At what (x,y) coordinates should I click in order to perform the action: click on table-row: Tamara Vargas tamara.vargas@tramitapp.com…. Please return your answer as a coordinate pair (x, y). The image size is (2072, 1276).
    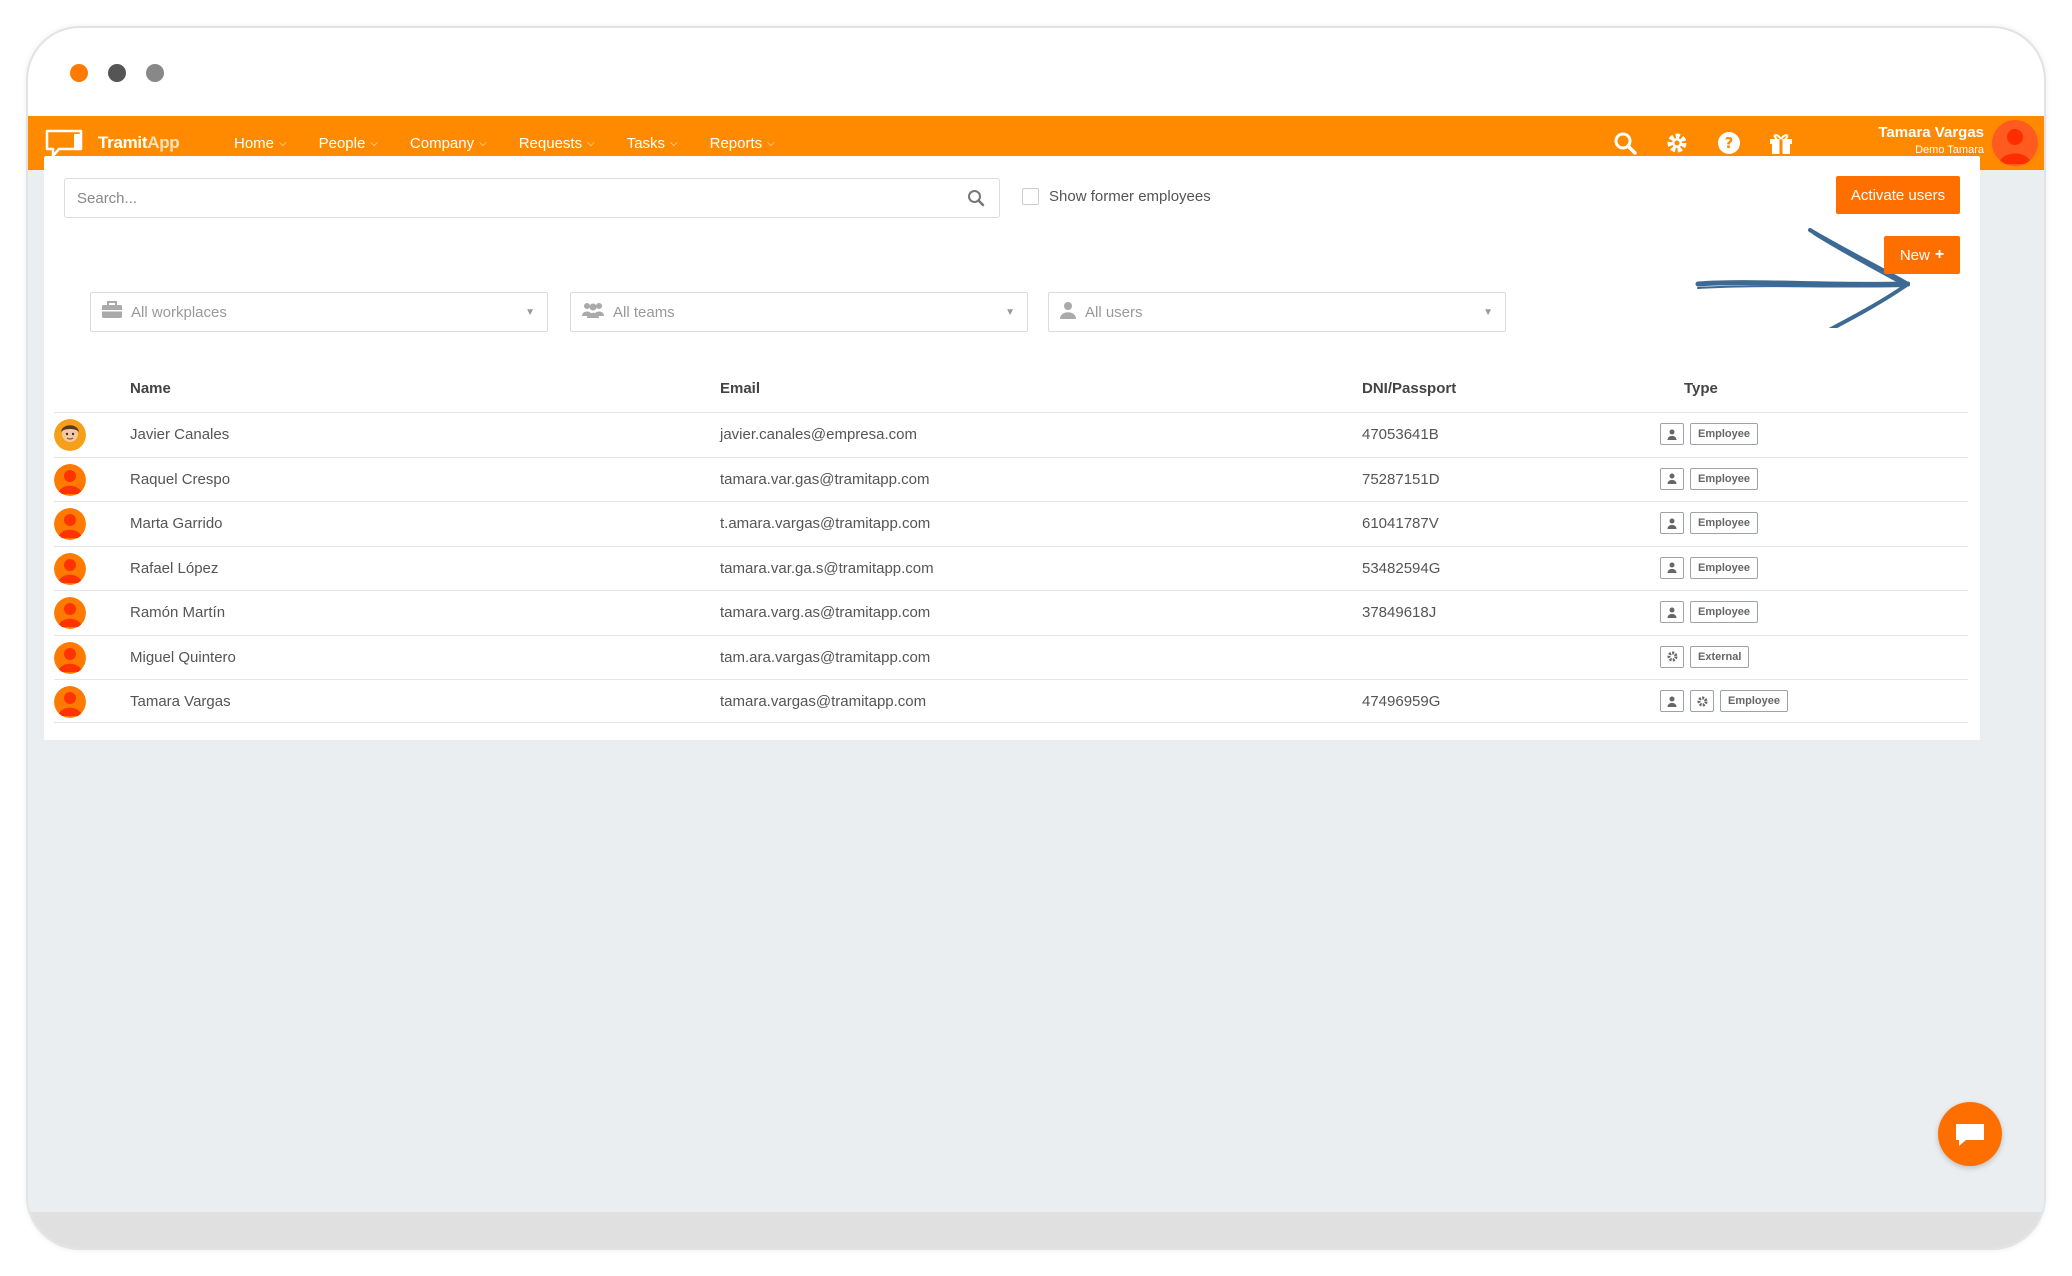
    Looking at the image, I should click on (1011, 701).